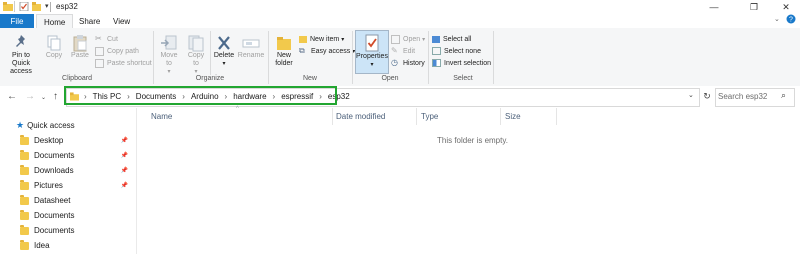 The image size is (800, 254). What do you see at coordinates (74, 140) in the screenshot?
I see `quick-access-item: Desktop 📌` at bounding box center [74, 140].